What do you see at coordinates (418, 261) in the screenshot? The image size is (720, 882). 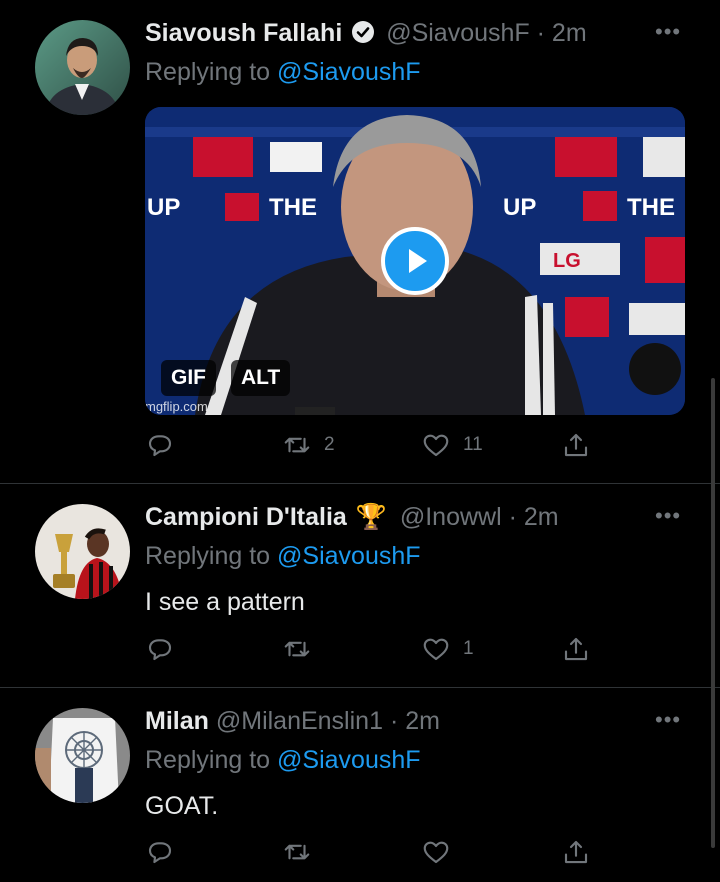 I see `play-icon` at bounding box center [418, 261].